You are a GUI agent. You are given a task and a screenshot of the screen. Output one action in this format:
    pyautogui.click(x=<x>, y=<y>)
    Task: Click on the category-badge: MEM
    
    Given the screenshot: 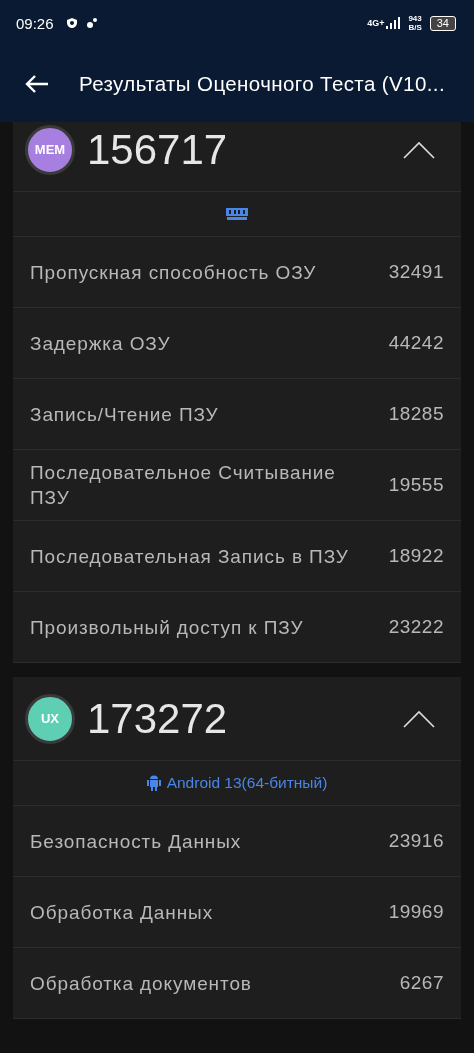 What is the action you would take?
    pyautogui.click(x=50, y=149)
    